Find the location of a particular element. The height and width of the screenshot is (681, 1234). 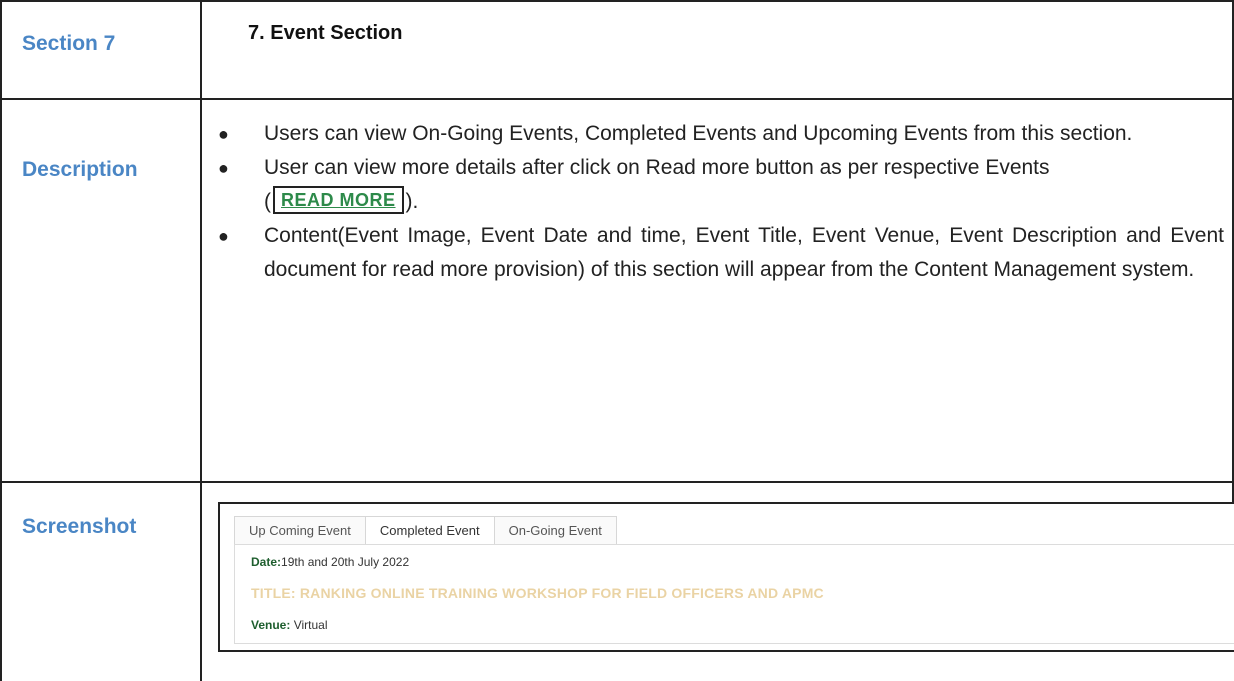

table-column-divider is located at coordinates (201, 340).